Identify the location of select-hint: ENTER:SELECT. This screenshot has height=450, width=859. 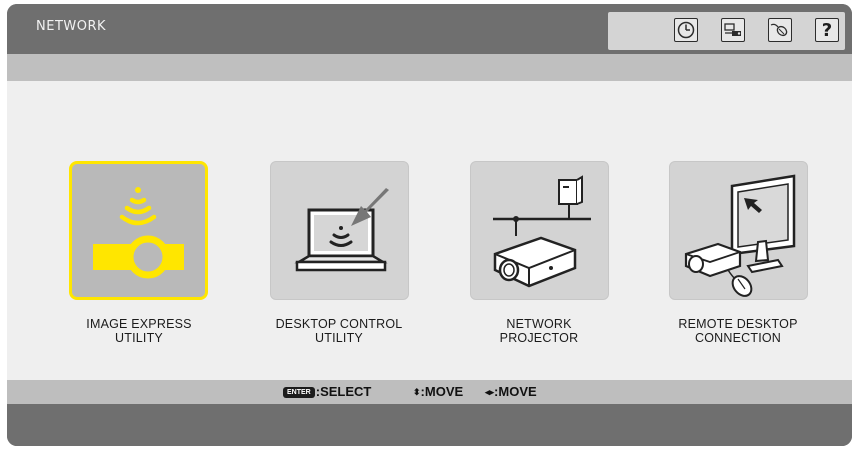
(327, 391).